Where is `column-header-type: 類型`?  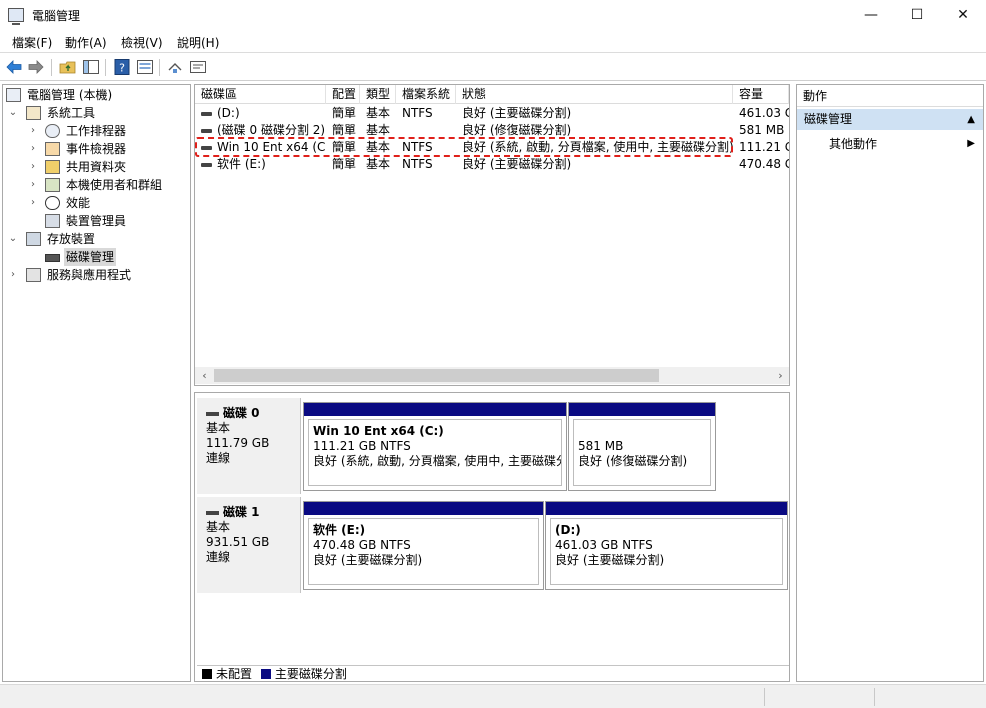
column-header-type: 類型 is located at coordinates (378, 94).